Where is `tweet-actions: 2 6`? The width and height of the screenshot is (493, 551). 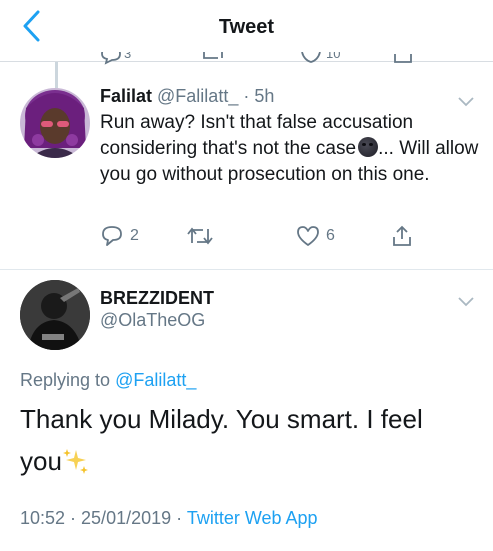 tweet-actions: 2 6 is located at coordinates (265, 236).